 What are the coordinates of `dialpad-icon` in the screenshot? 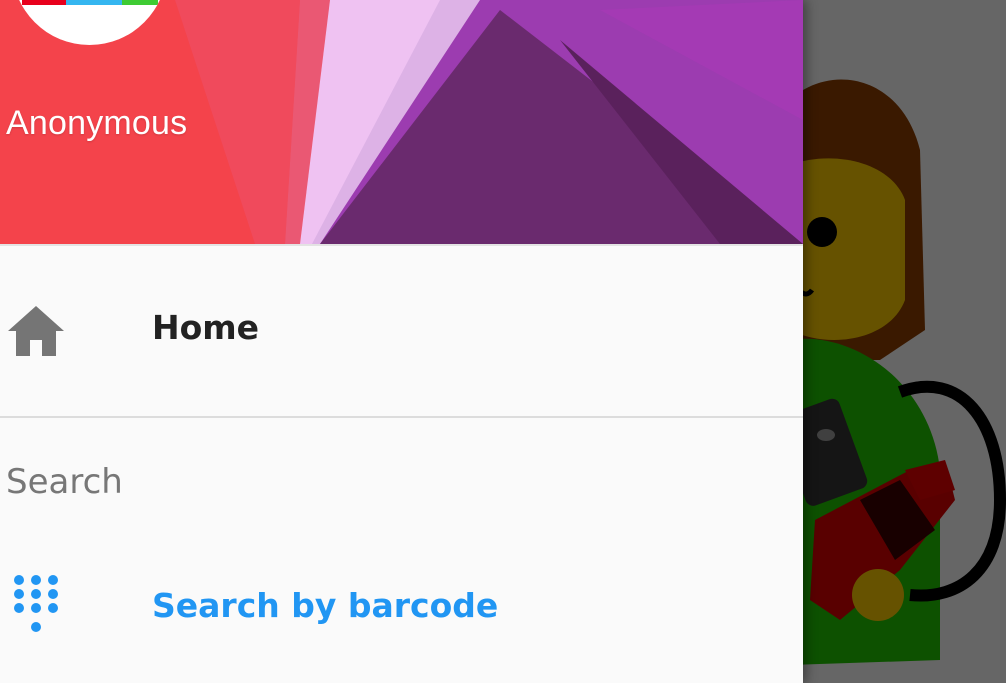 It's located at (36, 606).